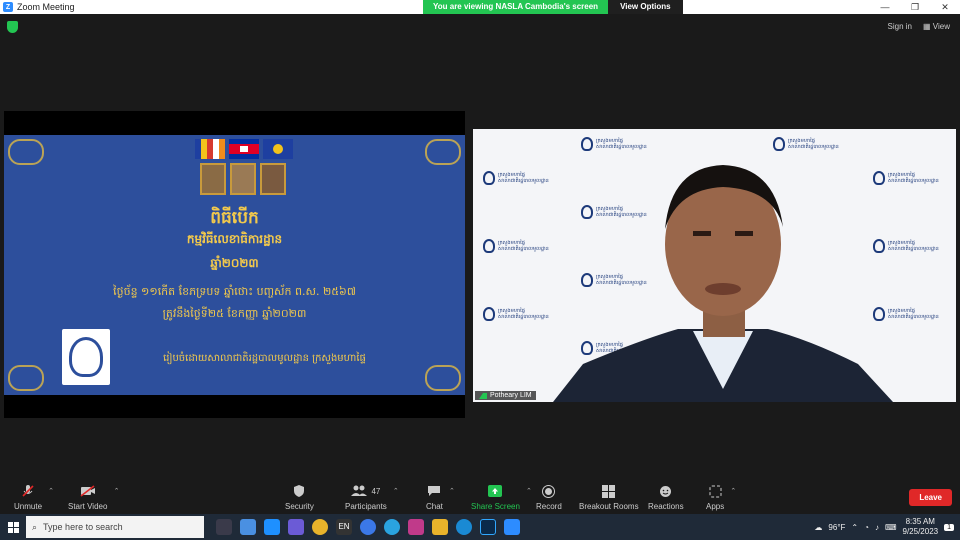 The width and height of the screenshot is (960, 540). What do you see at coordinates (46, 7) in the screenshot?
I see `window-title: Zoom Meeting` at bounding box center [46, 7].